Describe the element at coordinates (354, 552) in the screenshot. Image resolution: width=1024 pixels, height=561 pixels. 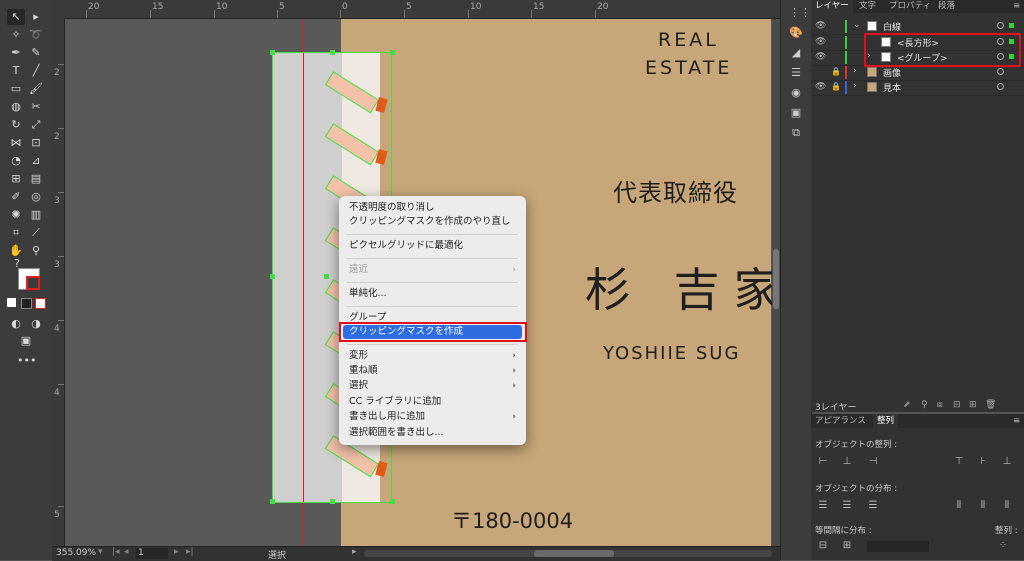
I see `status-menu-icon: ▸` at that location.